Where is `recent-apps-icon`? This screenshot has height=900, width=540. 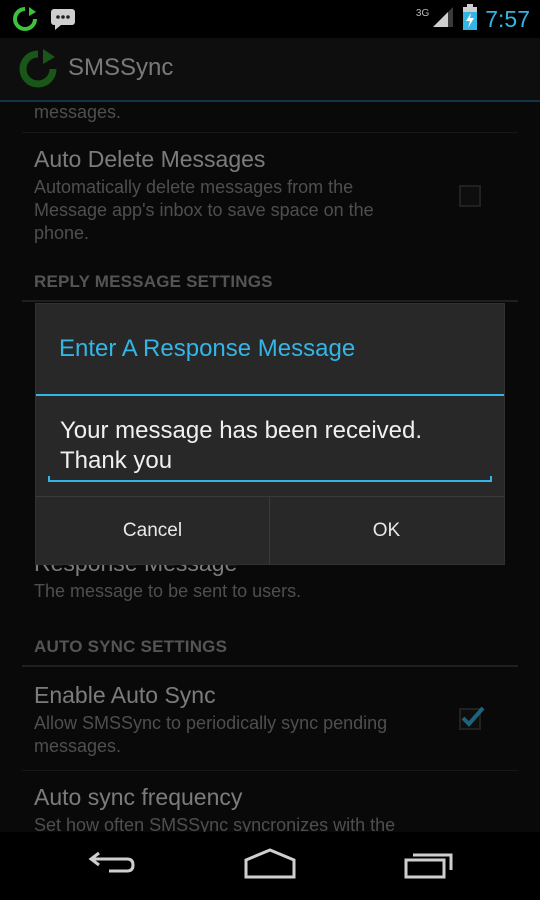
recent-apps-icon is located at coordinates (429, 866).